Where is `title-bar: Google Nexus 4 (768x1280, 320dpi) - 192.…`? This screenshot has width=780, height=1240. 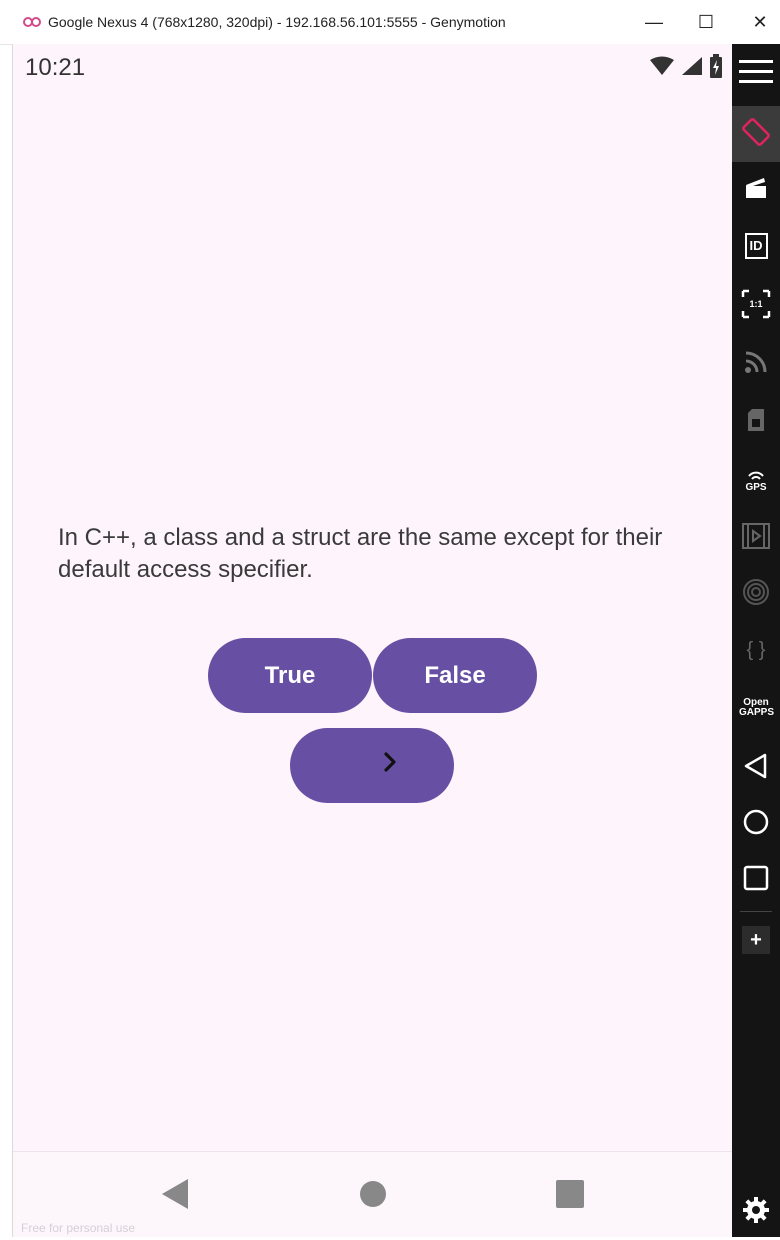
title-bar: Google Nexus 4 (768x1280, 320dpi) - 192.… is located at coordinates (390, 22).